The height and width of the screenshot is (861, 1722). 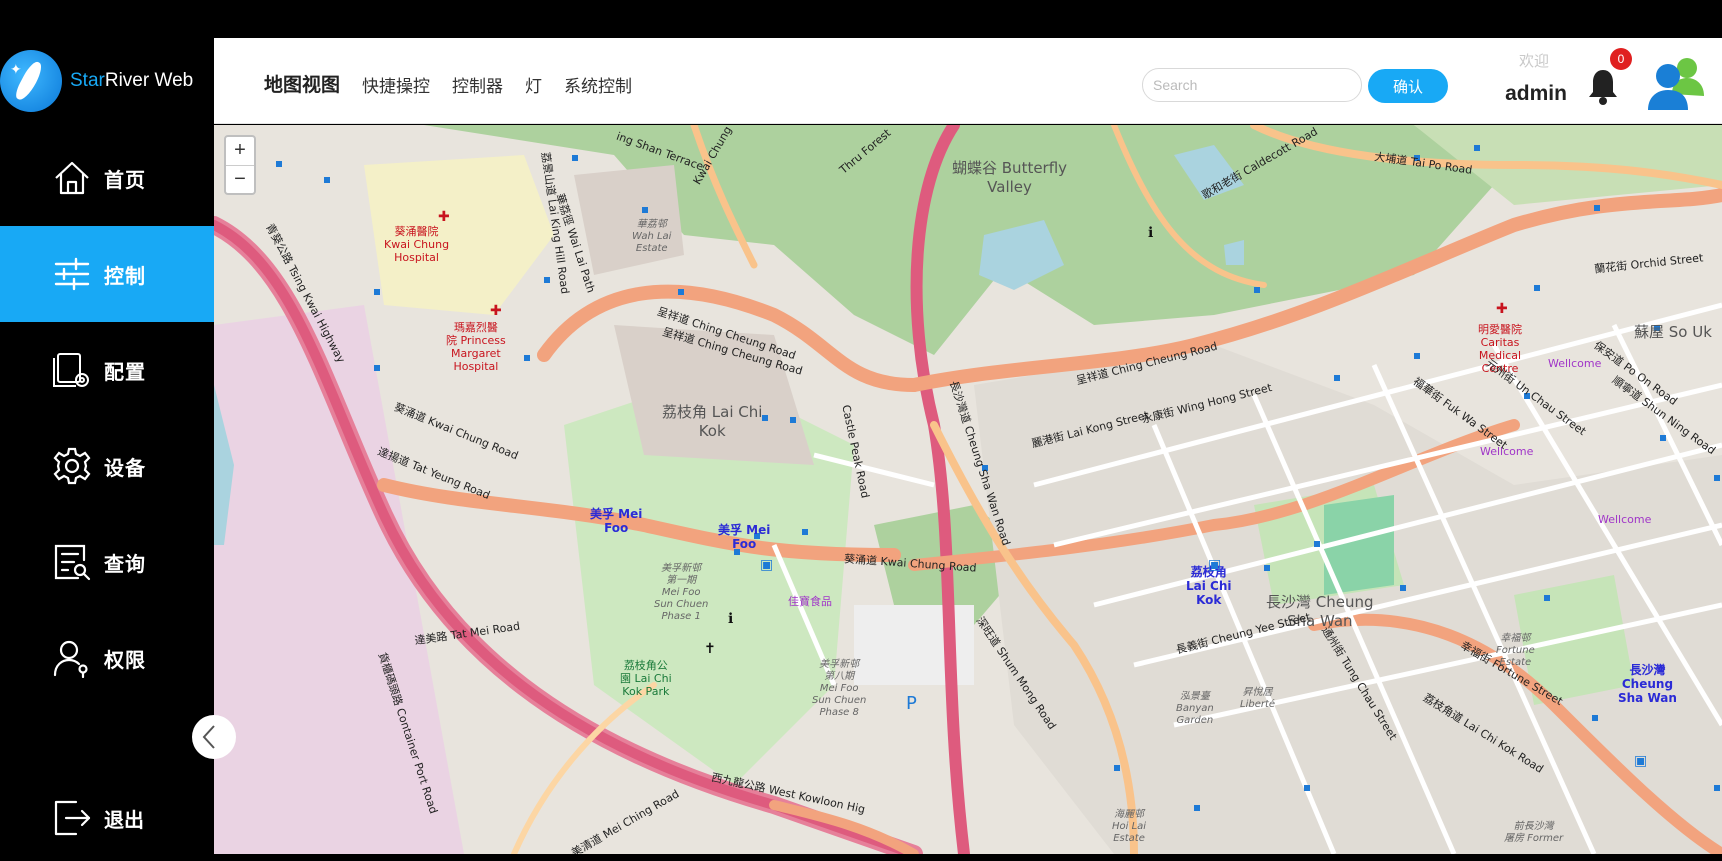 What do you see at coordinates (477, 84) in the screenshot?
I see `menu-controller: 控制器` at bounding box center [477, 84].